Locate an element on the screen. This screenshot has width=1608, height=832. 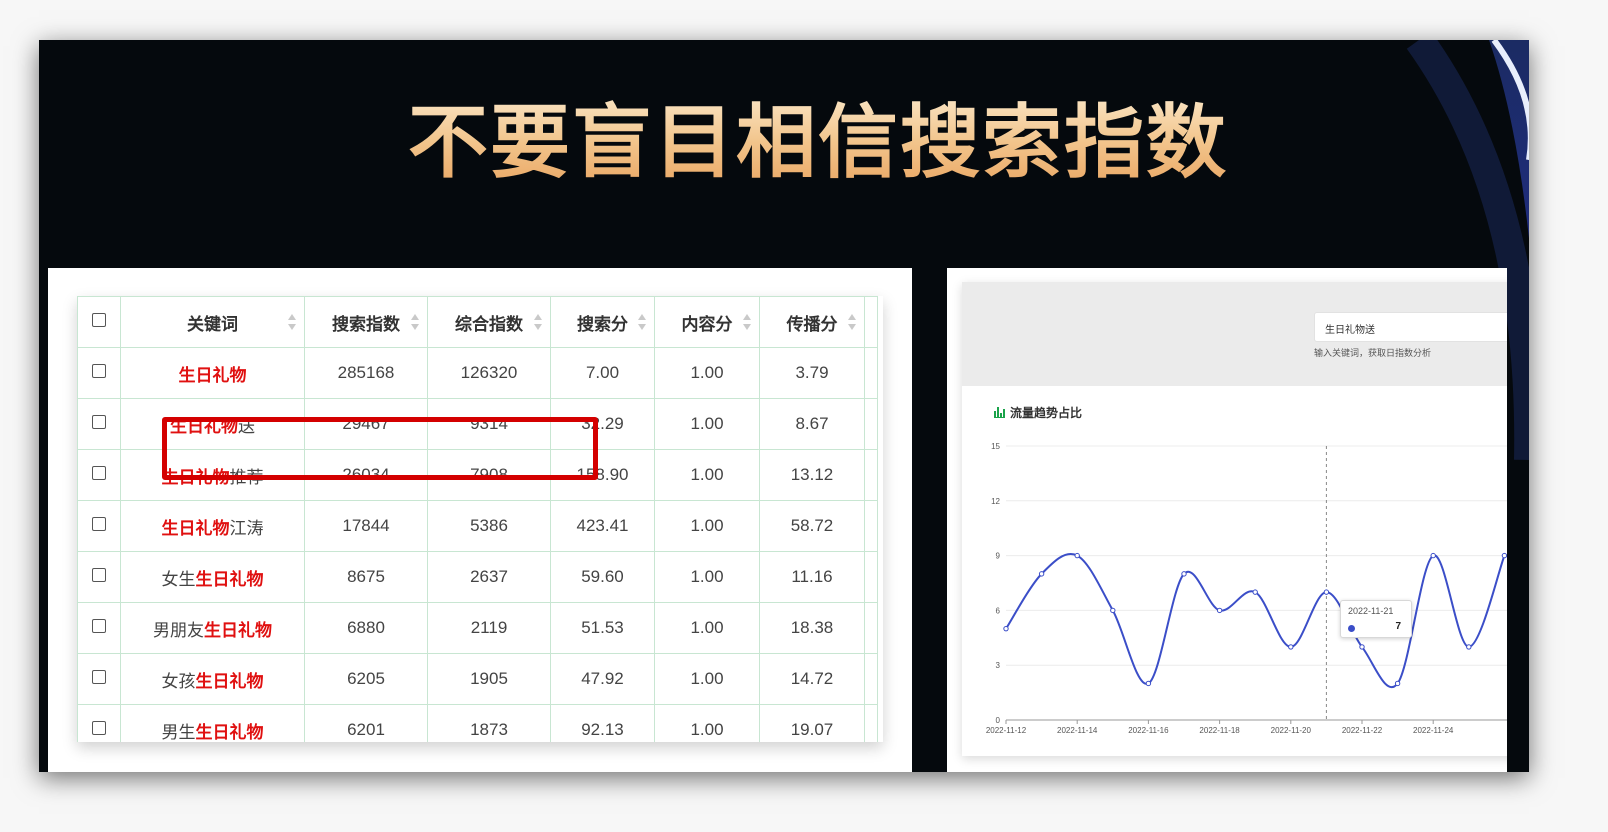
search-index-cell: 8675 is located at coordinates (366, 577).